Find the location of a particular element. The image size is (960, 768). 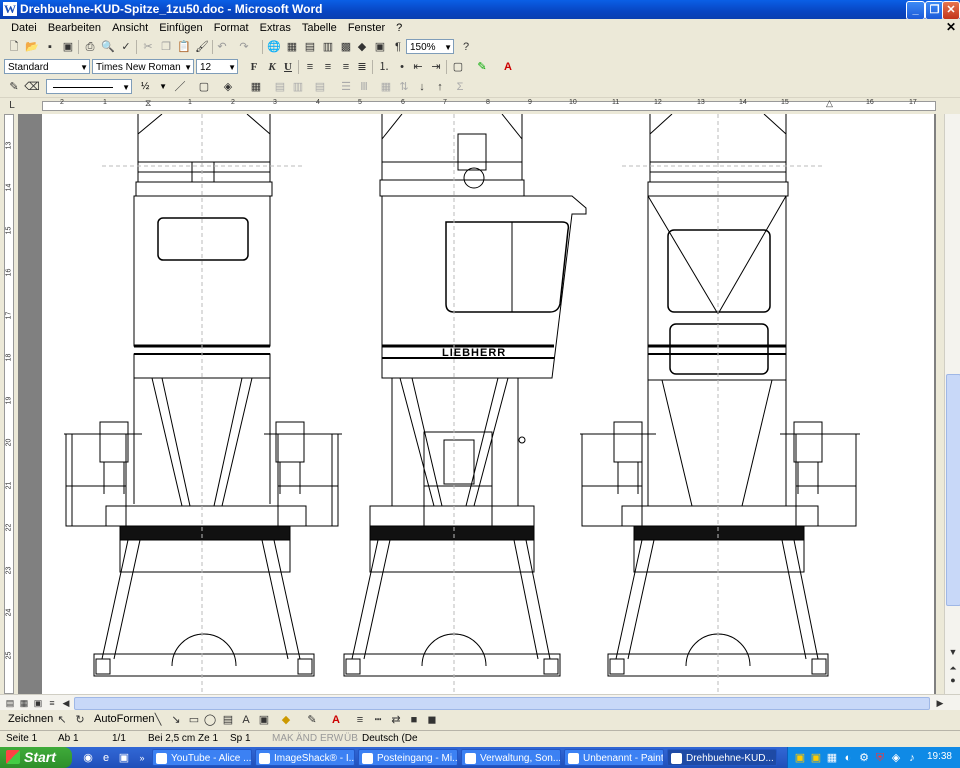

textbox-icon: ▤ is located at coordinates (228, 720).